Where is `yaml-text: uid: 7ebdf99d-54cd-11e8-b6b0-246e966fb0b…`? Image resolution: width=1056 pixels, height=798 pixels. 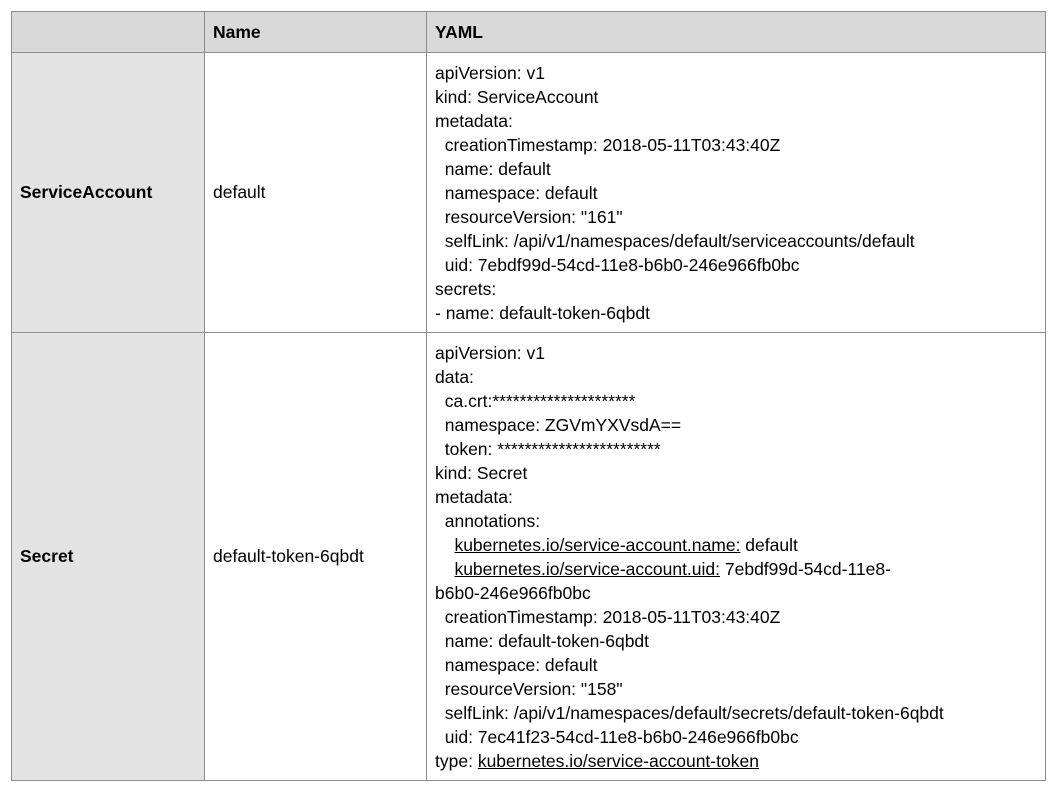 yaml-text: uid: 7ebdf99d-54cd-11e8-b6b0-246e966fb0b… is located at coordinates (617, 264).